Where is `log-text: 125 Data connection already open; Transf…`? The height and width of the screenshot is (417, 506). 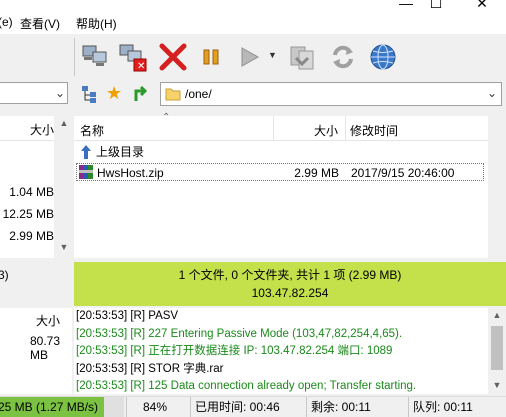
log-text: 125 Data connection already open; Transf… is located at coordinates (282, 386).